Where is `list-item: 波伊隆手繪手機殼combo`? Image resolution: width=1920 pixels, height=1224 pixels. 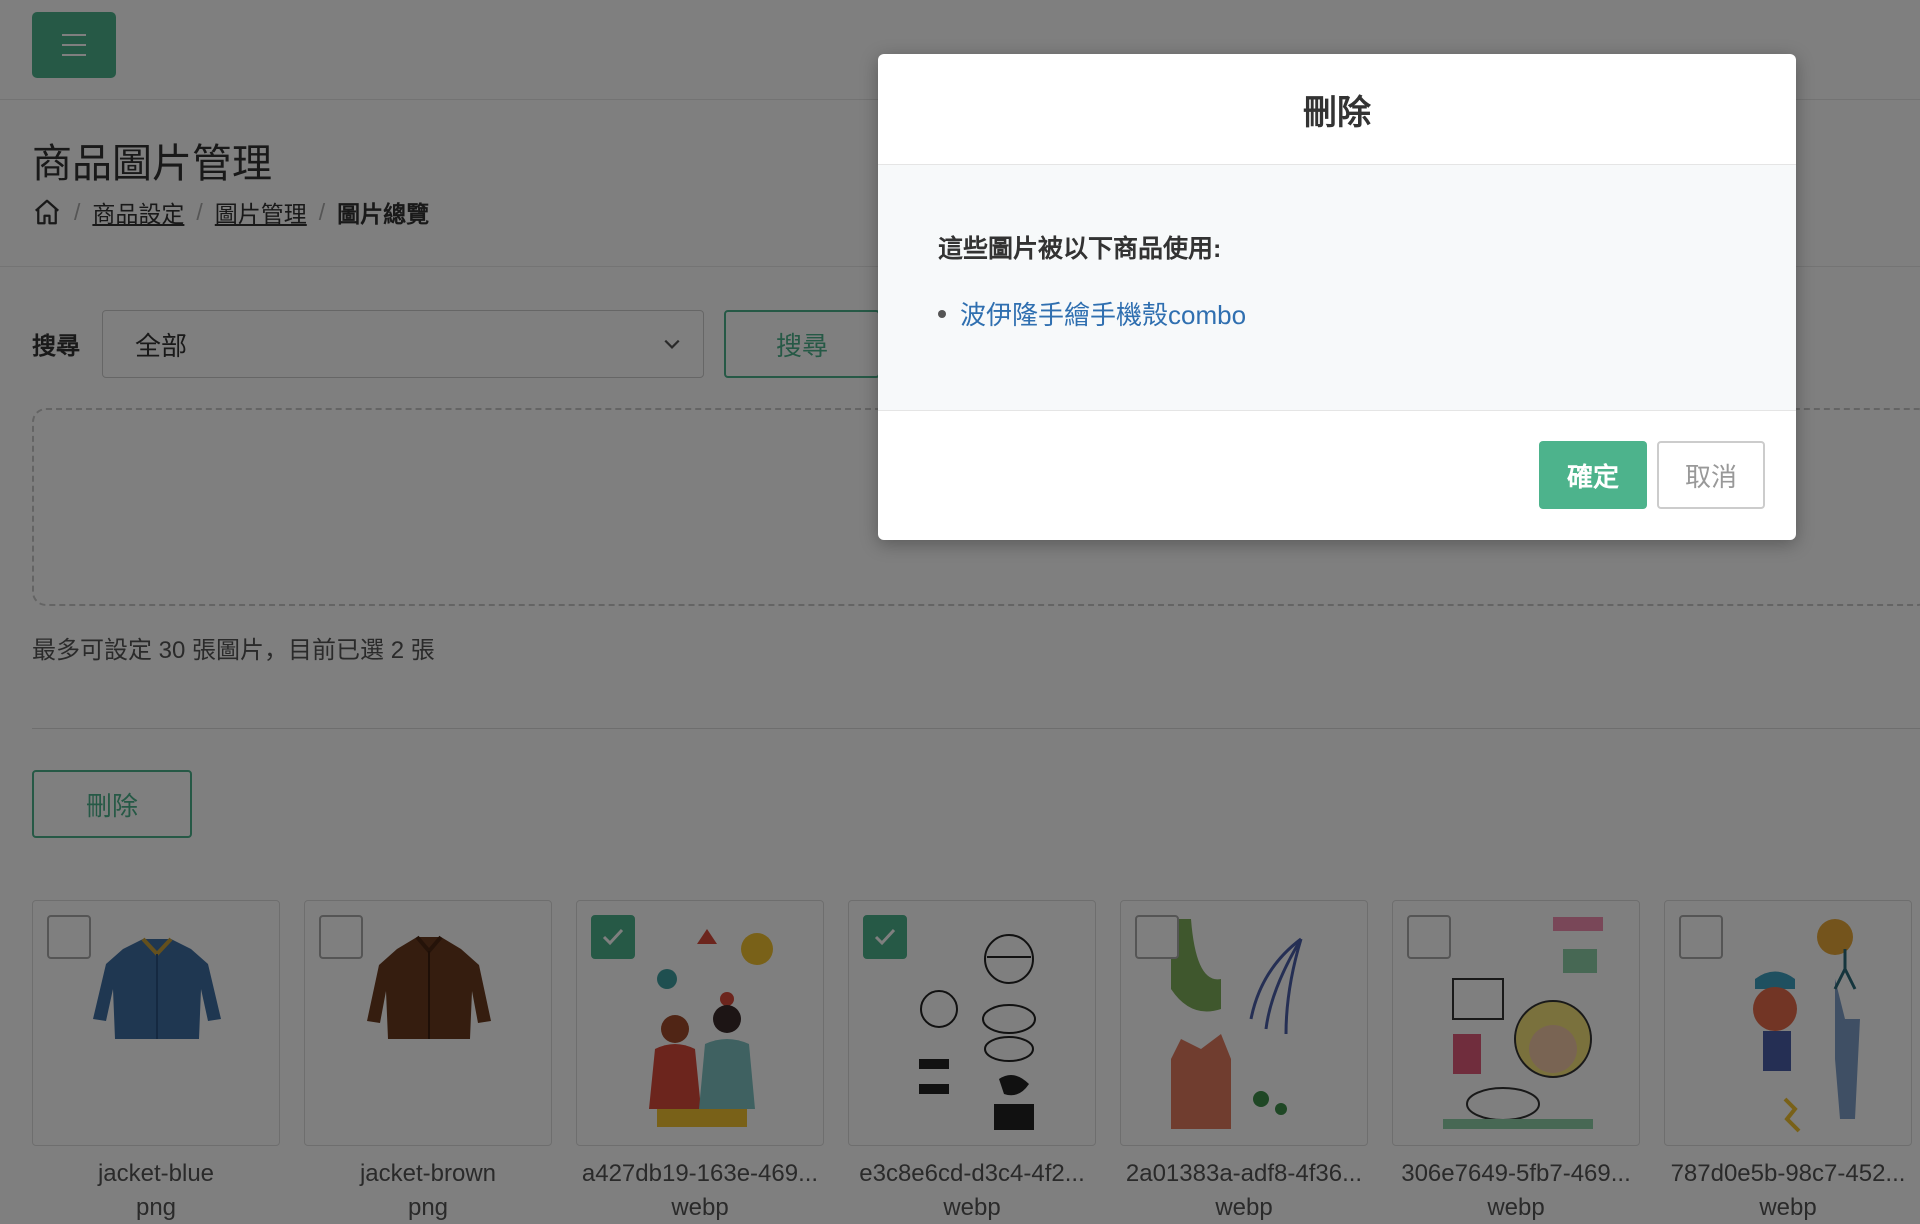
list-item: 波伊隆手繪手機殼combo is located at coordinates (1092, 313).